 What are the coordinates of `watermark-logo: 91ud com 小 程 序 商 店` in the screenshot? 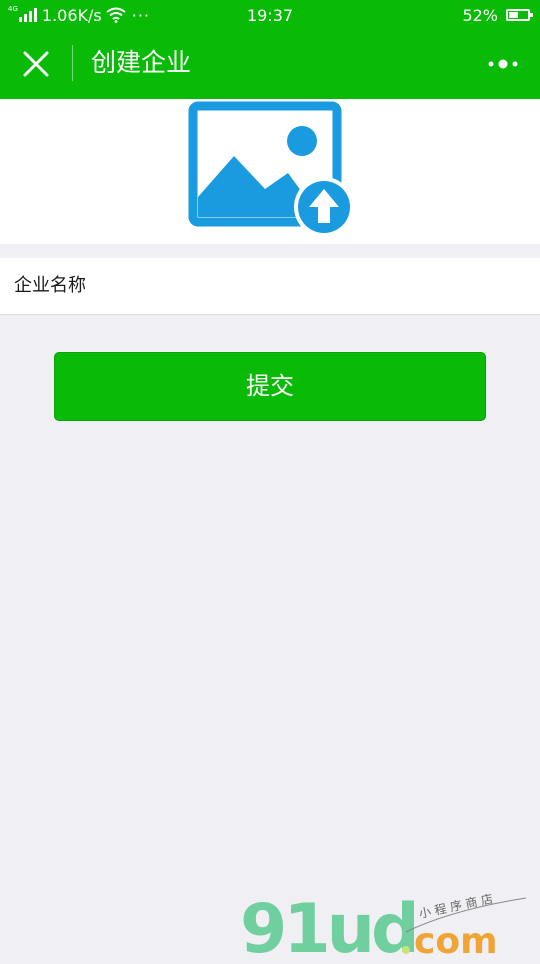 It's located at (386, 922).